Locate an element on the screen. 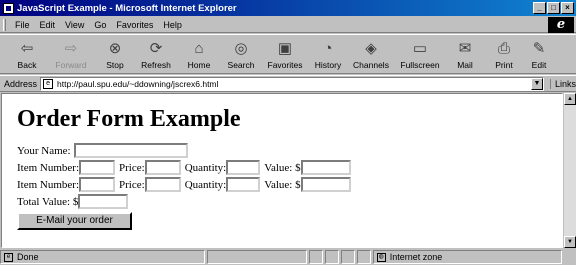 The image size is (576, 265). search-icon: ◎ is located at coordinates (241, 48).